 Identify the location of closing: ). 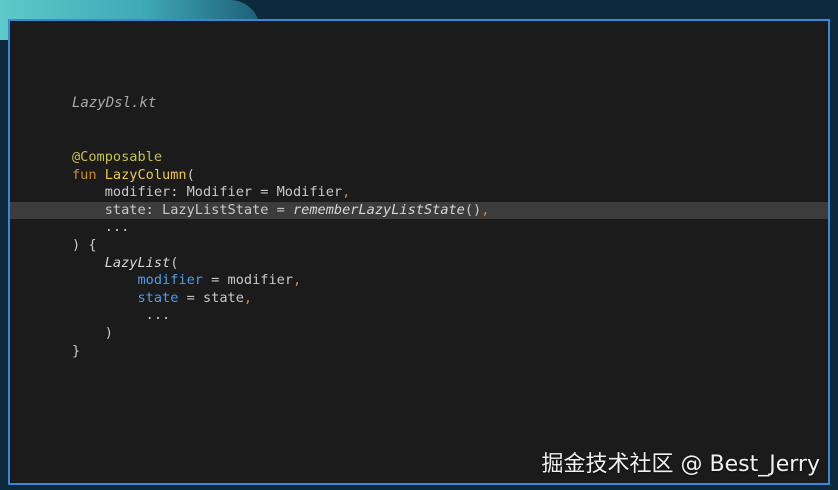
(108, 332).